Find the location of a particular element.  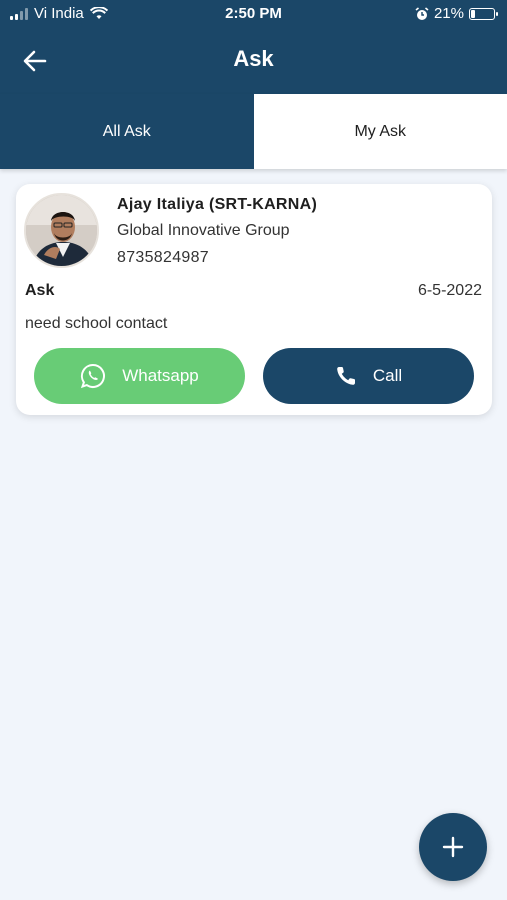

battery-percent: 21% is located at coordinates (448, 13).